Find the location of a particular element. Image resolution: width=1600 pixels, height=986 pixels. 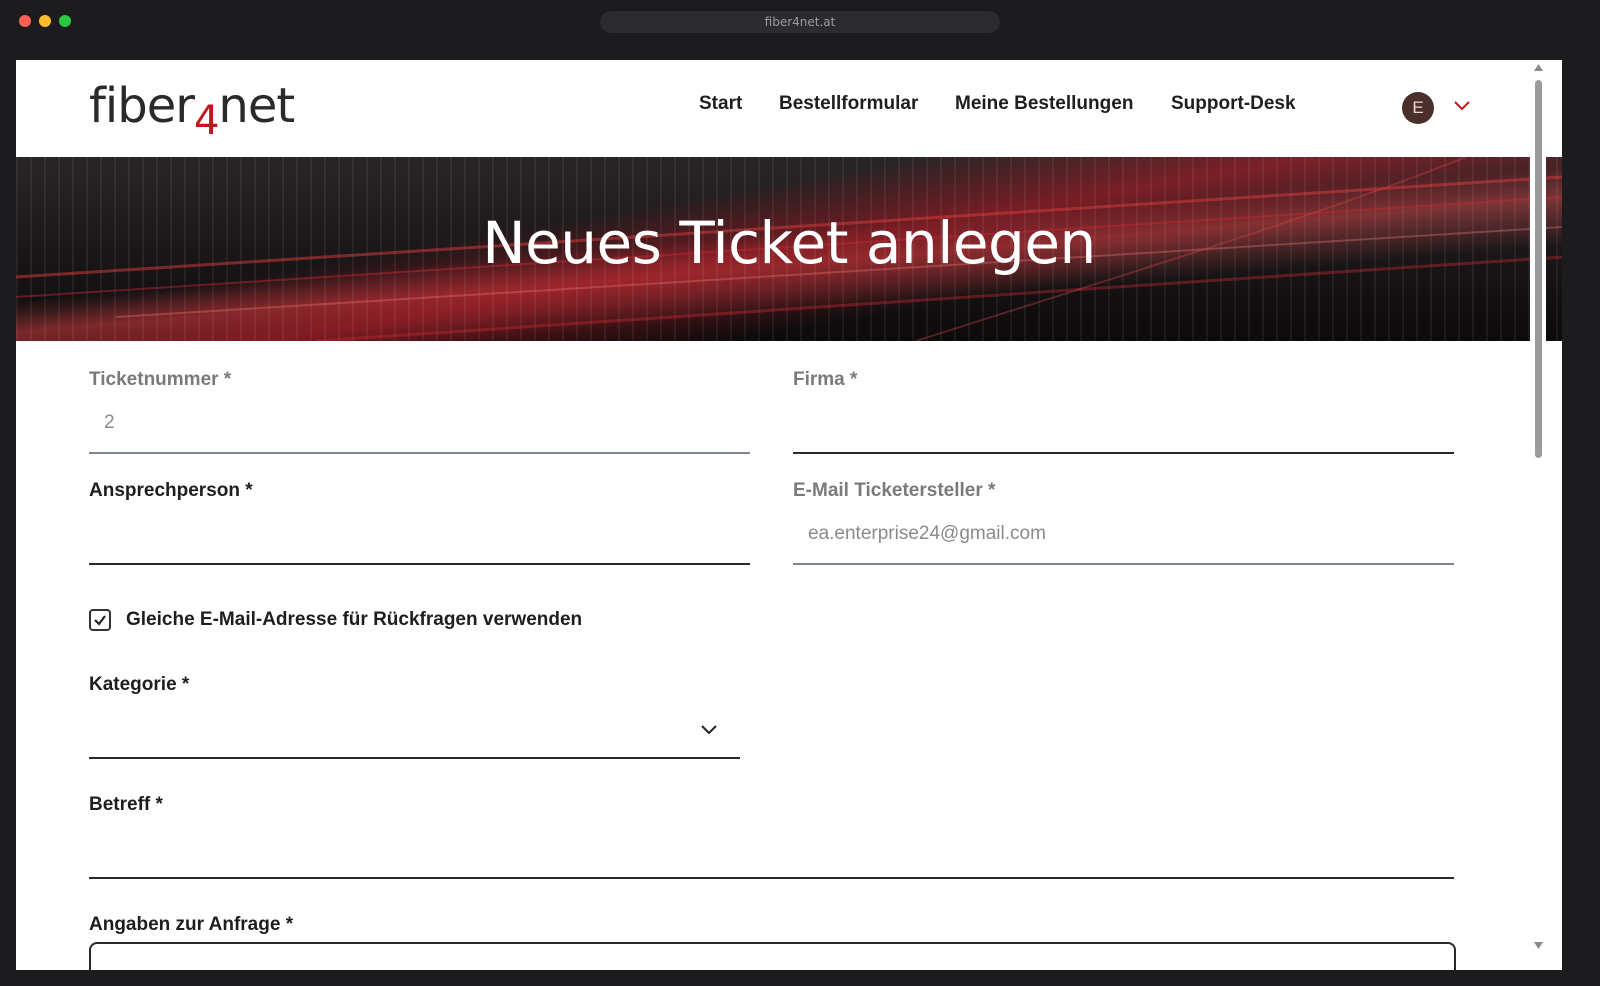

firma-label: Firma * is located at coordinates (825, 379).